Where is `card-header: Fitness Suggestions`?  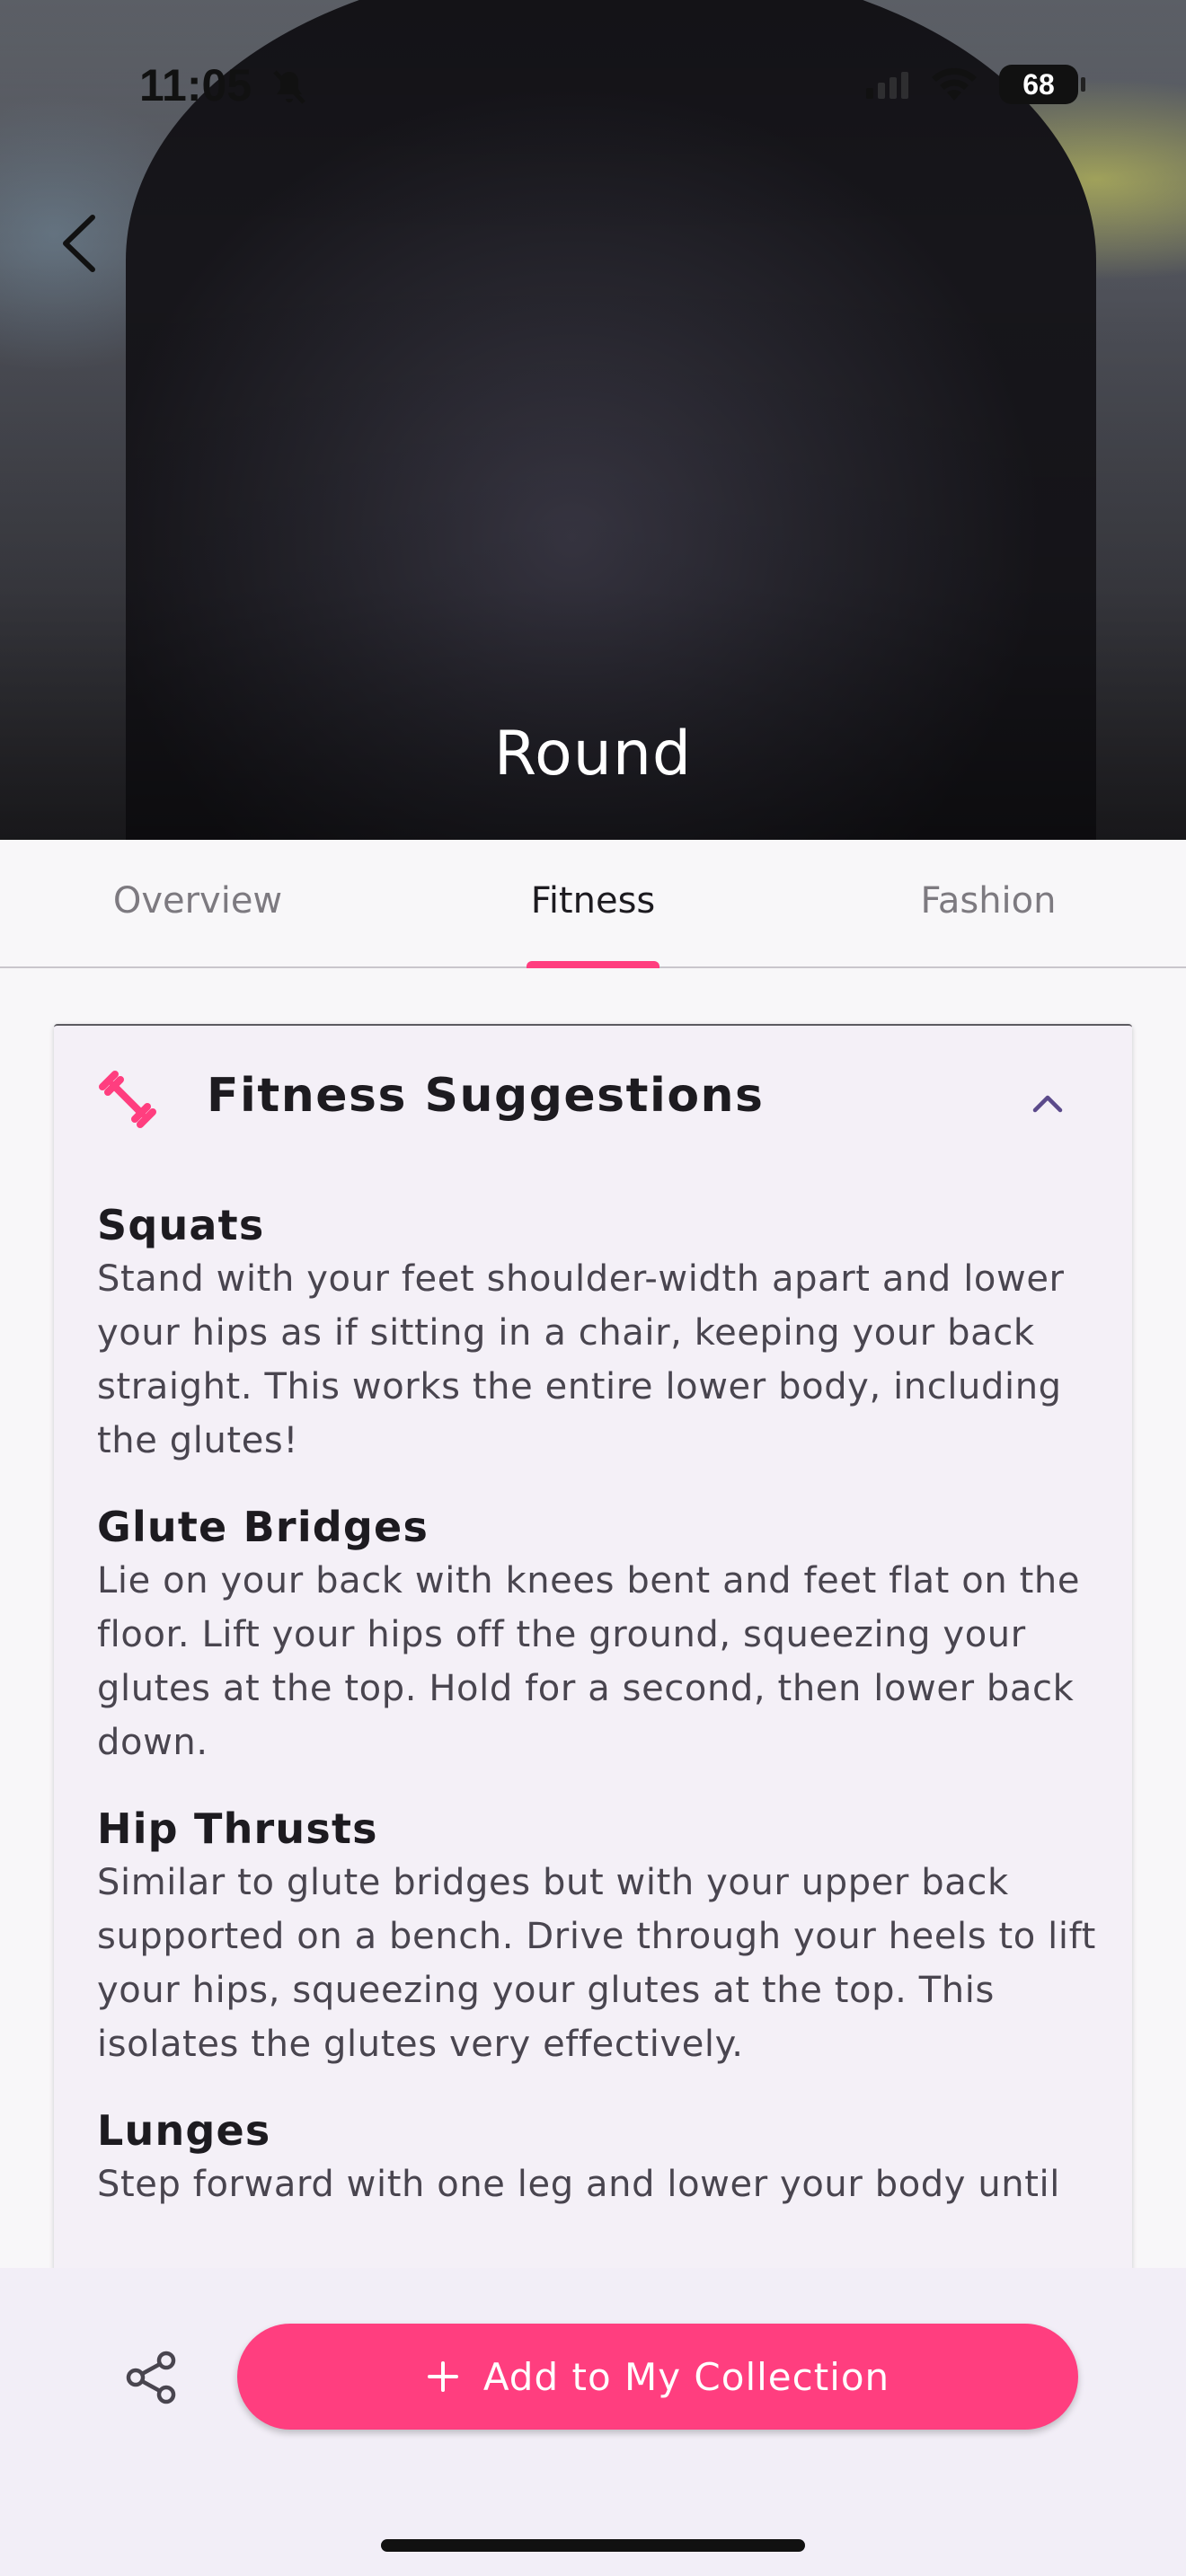 card-header: Fitness Suggestions is located at coordinates (593, 1102).